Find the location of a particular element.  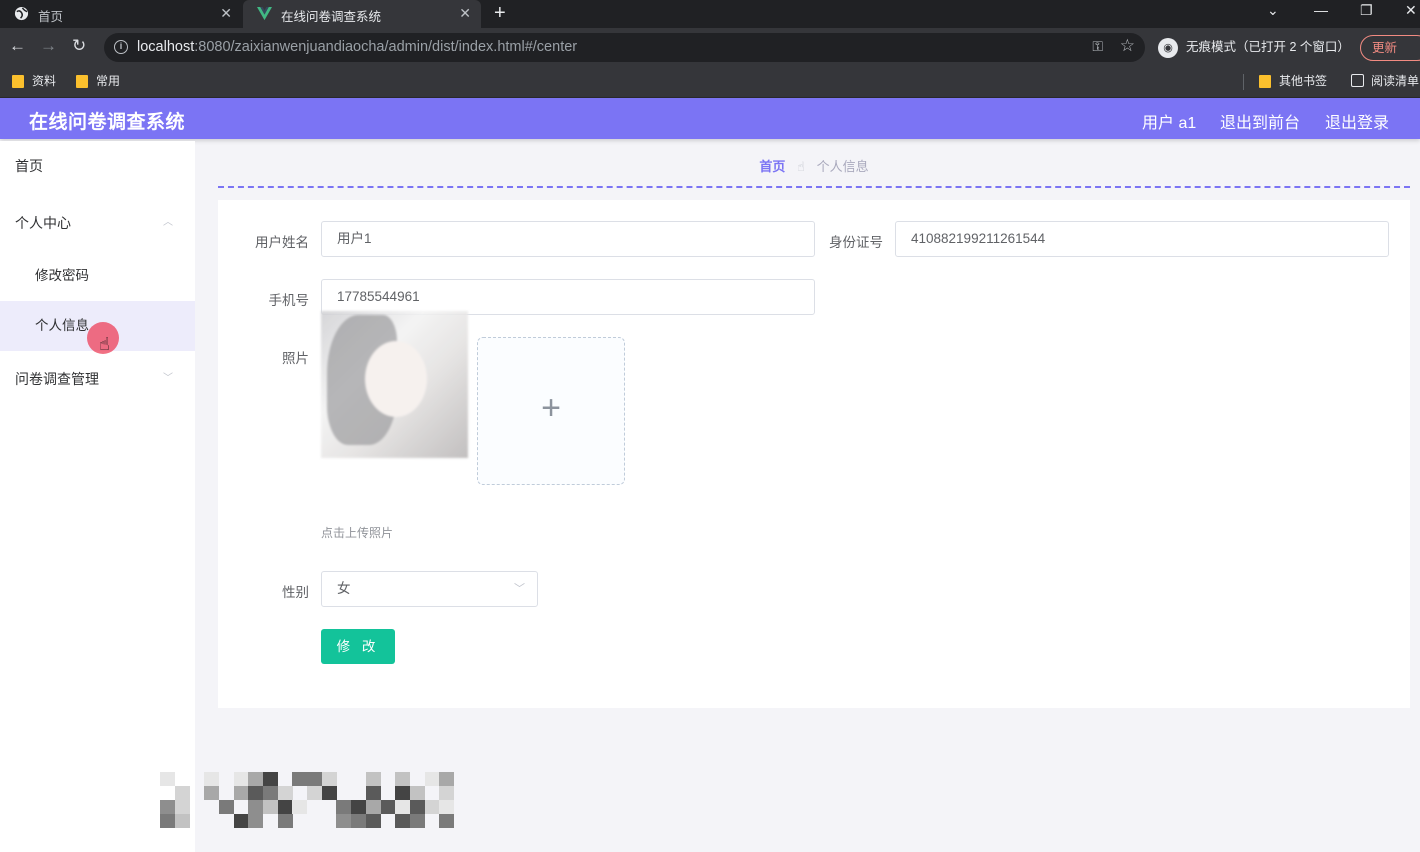

reload-icon: ↻ is located at coordinates (79, 46).